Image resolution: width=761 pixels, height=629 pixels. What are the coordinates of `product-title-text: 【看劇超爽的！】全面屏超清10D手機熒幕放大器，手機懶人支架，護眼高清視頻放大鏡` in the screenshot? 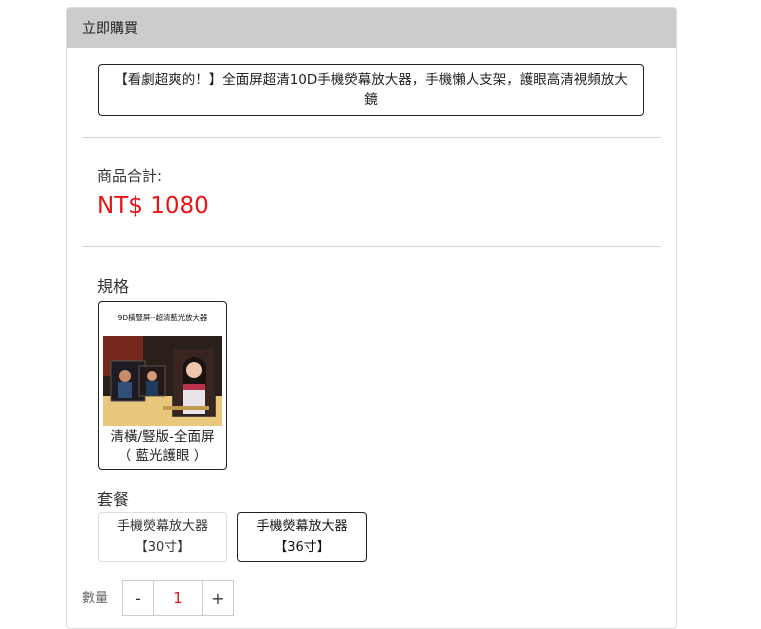 It's located at (371, 90).